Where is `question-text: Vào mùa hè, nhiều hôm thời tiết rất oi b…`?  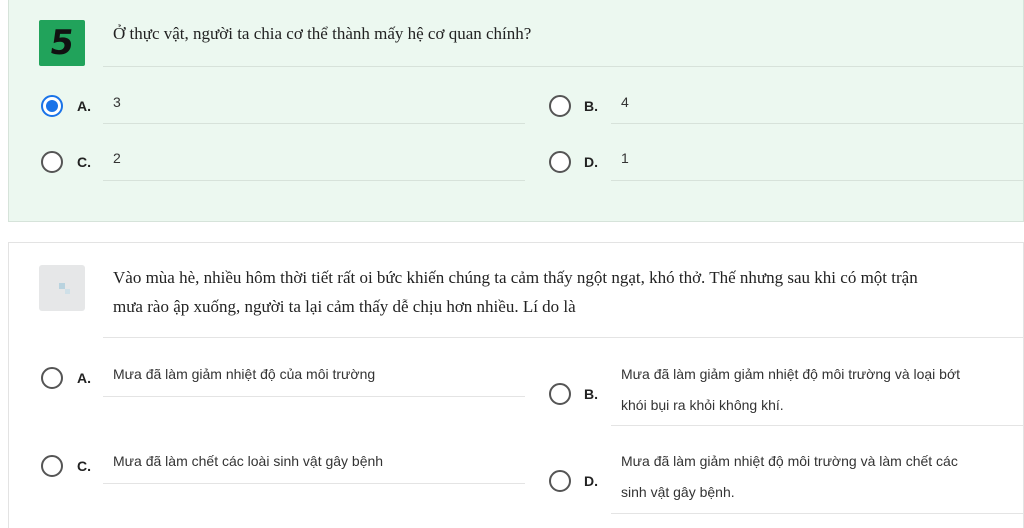
question-text: Vào mùa hè, nhiều hôm thời tiết rất oi b… is located at coordinates (515, 292).